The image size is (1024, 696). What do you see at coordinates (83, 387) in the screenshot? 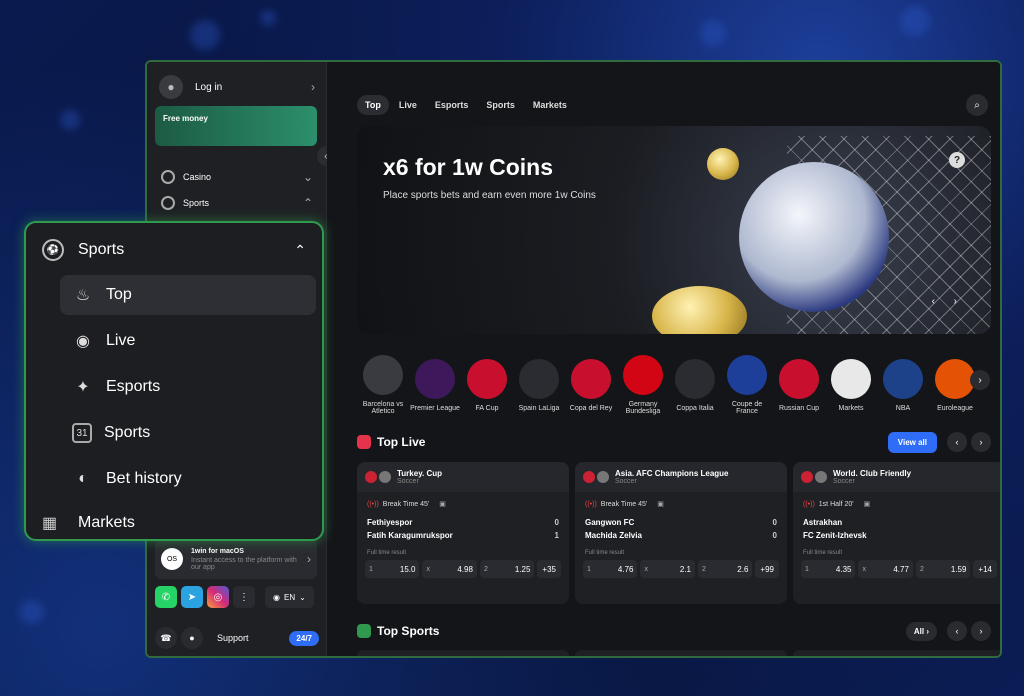
I see `gamepad-icon: ✦` at bounding box center [83, 387].